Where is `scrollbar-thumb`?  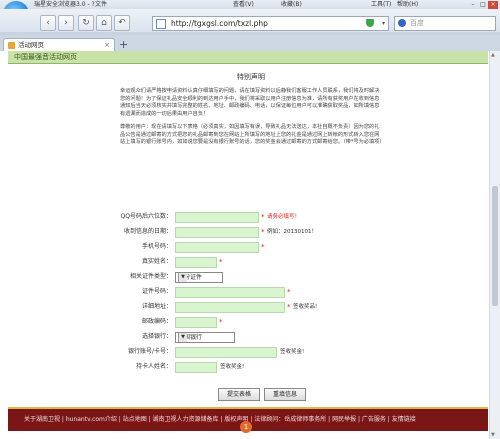 scrollbar-thumb is located at coordinates (495, 246).